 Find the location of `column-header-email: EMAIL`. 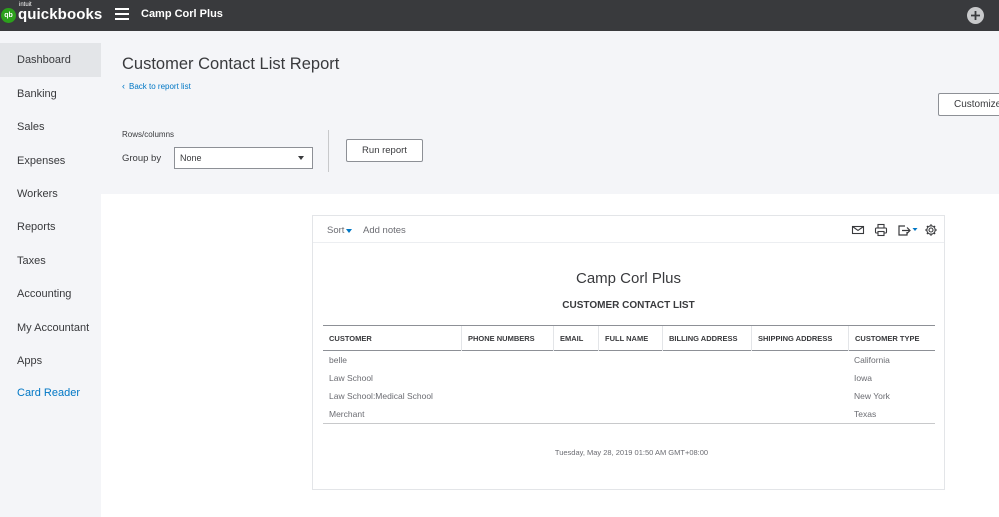

column-header-email: EMAIL is located at coordinates (568, 338).